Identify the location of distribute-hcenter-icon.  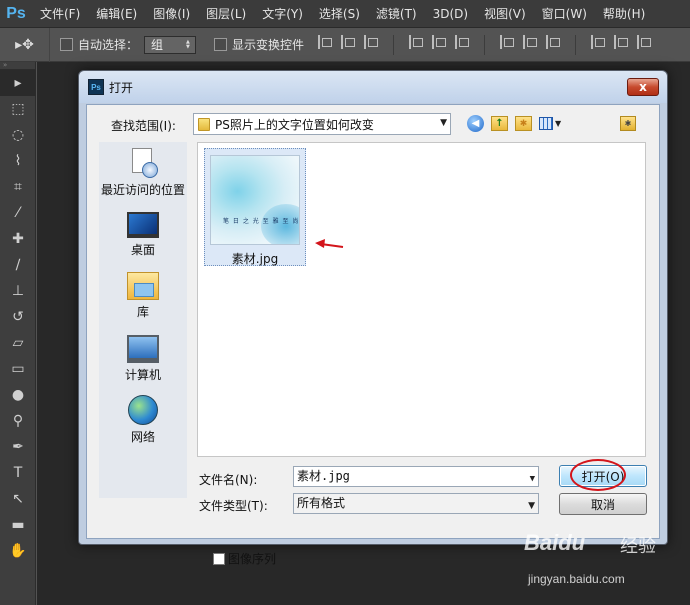
(621, 41).